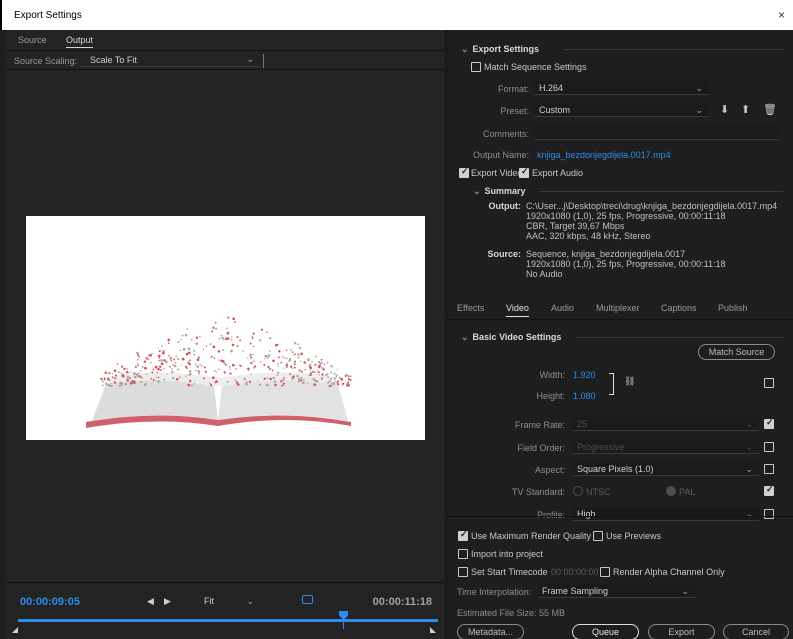 The height and width of the screenshot is (639, 793). What do you see at coordinates (769, 423) in the screenshot?
I see `frame-rate-checkbox` at bounding box center [769, 423].